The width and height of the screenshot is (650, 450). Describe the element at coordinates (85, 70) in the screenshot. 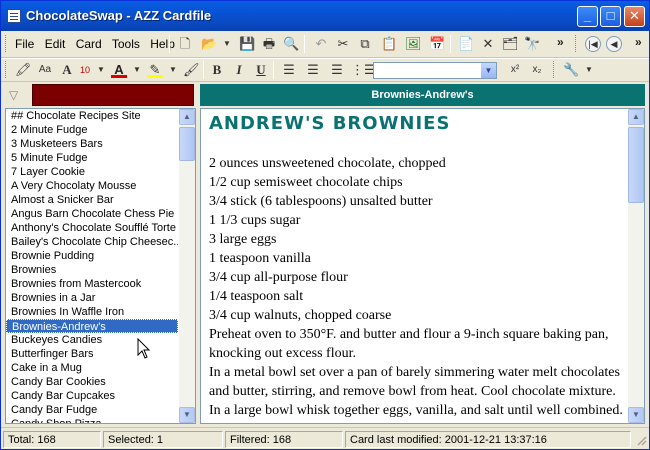

I see `font-size-value: 10` at that location.